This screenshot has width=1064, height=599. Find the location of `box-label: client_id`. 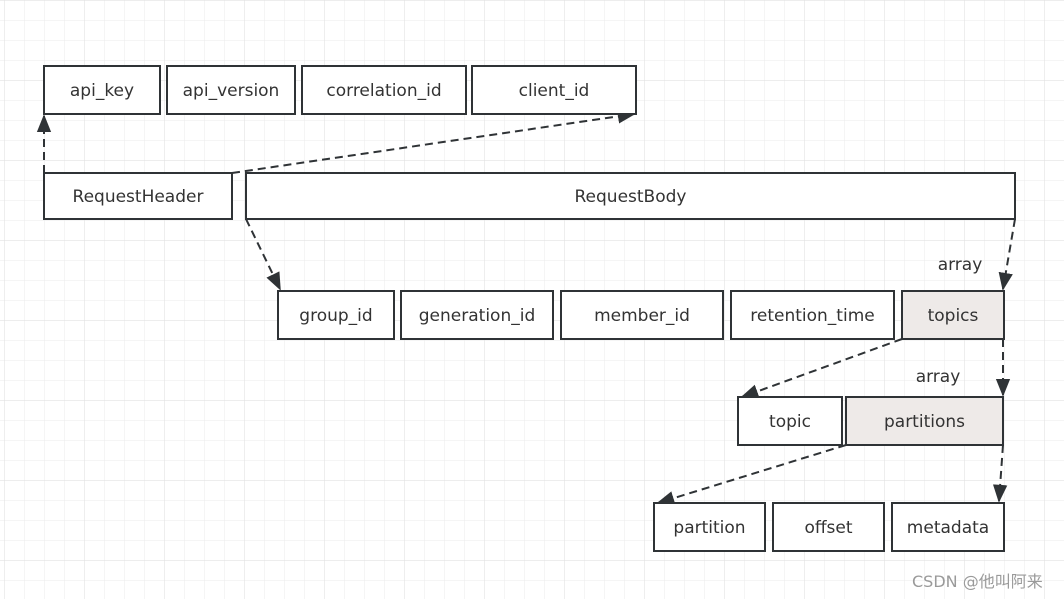

box-label: client_id is located at coordinates (554, 91).